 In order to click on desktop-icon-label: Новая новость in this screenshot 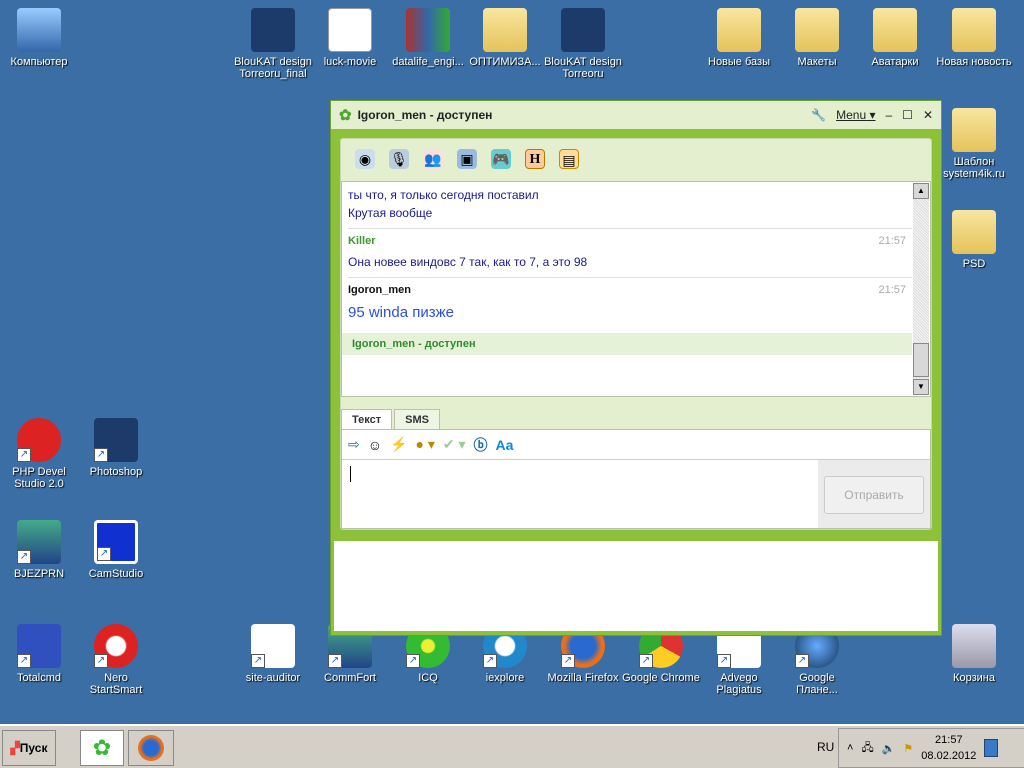, I will do `click(974, 62)`.